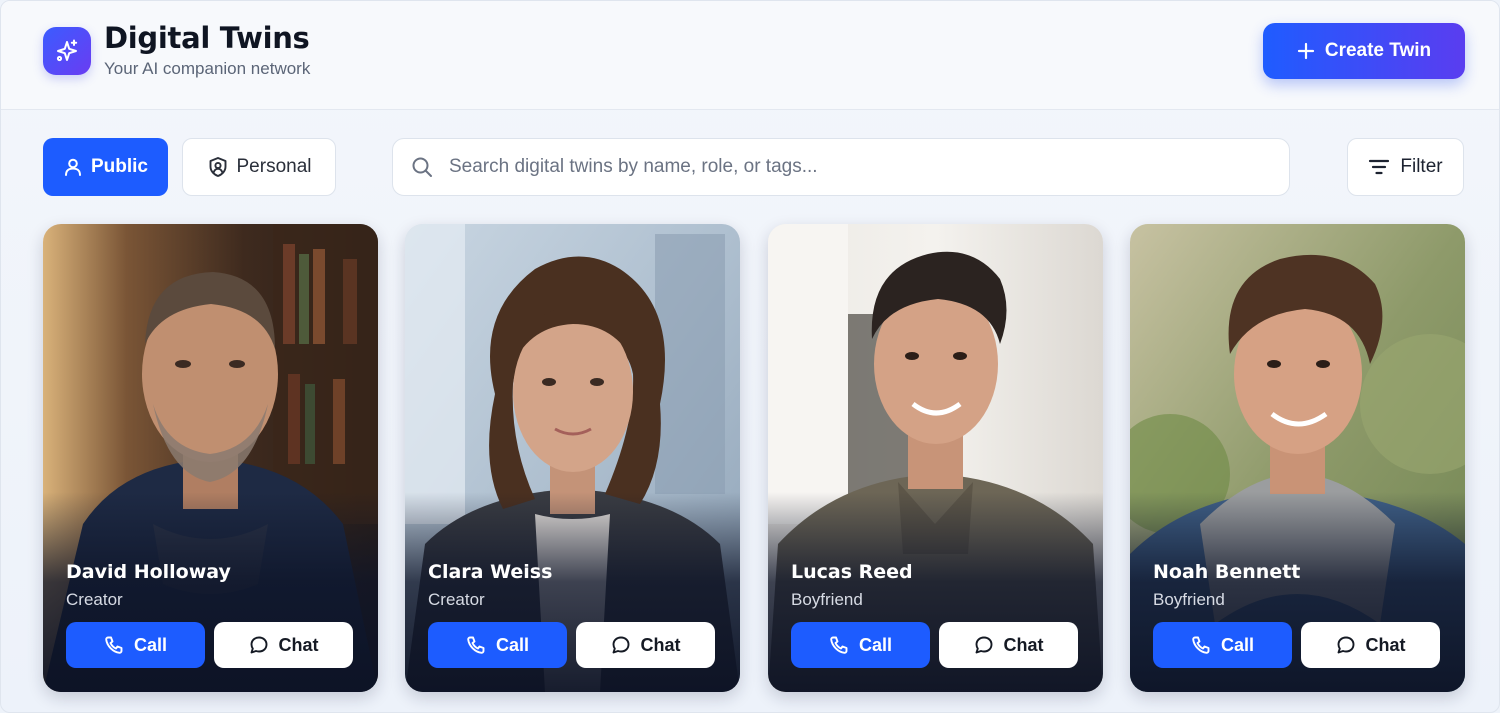 Image resolution: width=1500 pixels, height=713 pixels. I want to click on tab-public-label: Public, so click(119, 166).